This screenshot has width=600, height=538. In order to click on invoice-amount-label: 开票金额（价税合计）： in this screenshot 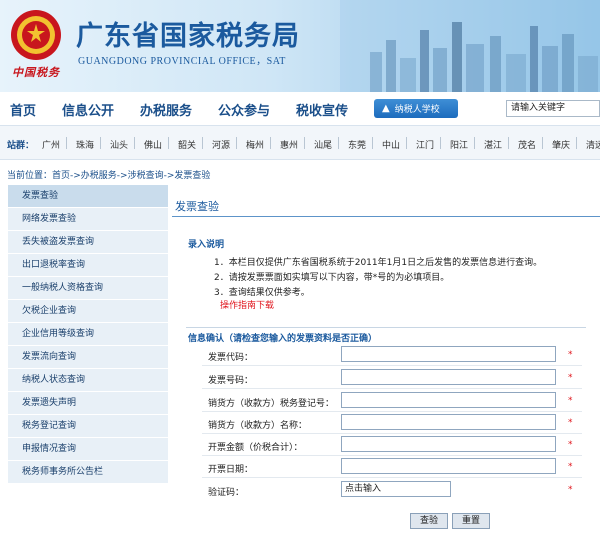, I will do `click(255, 448)`.